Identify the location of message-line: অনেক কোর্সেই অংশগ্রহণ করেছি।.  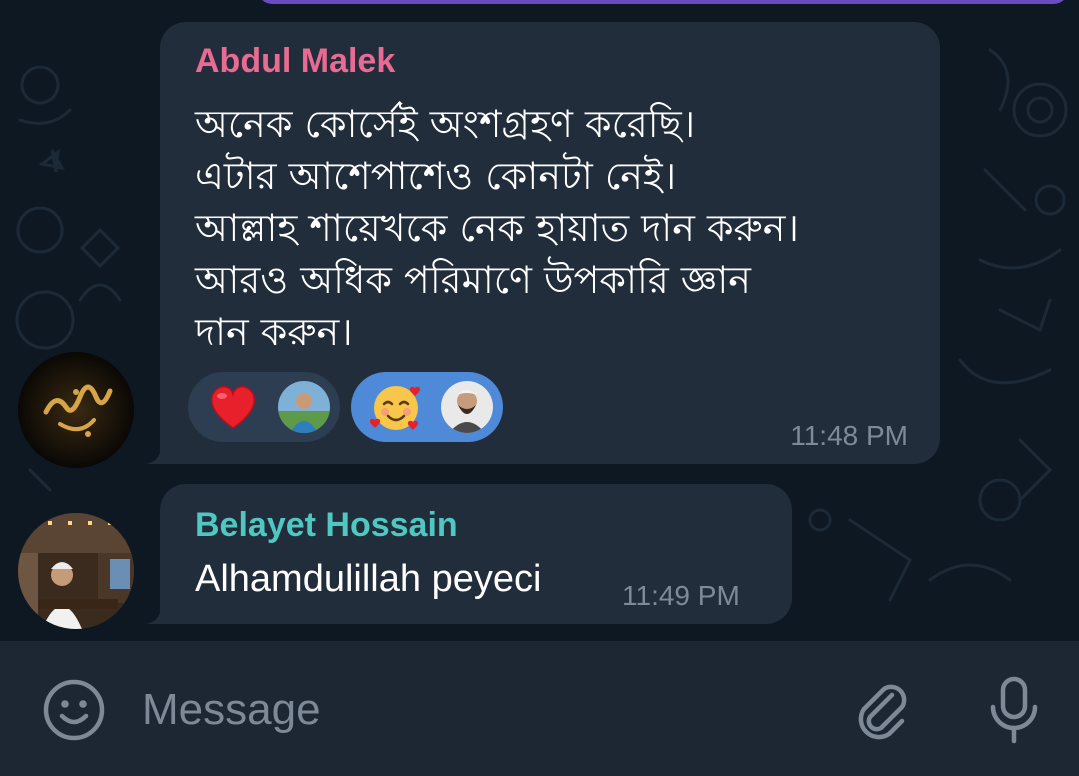
(445, 124).